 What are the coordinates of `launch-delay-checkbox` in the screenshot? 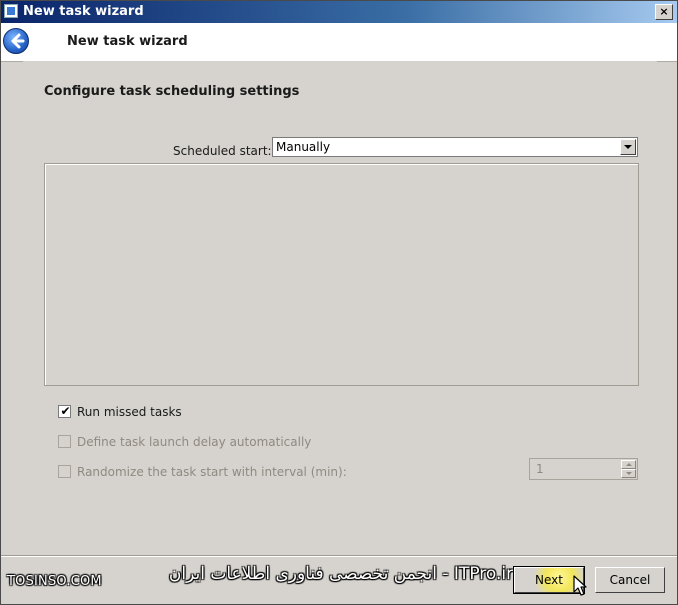 It's located at (64, 441).